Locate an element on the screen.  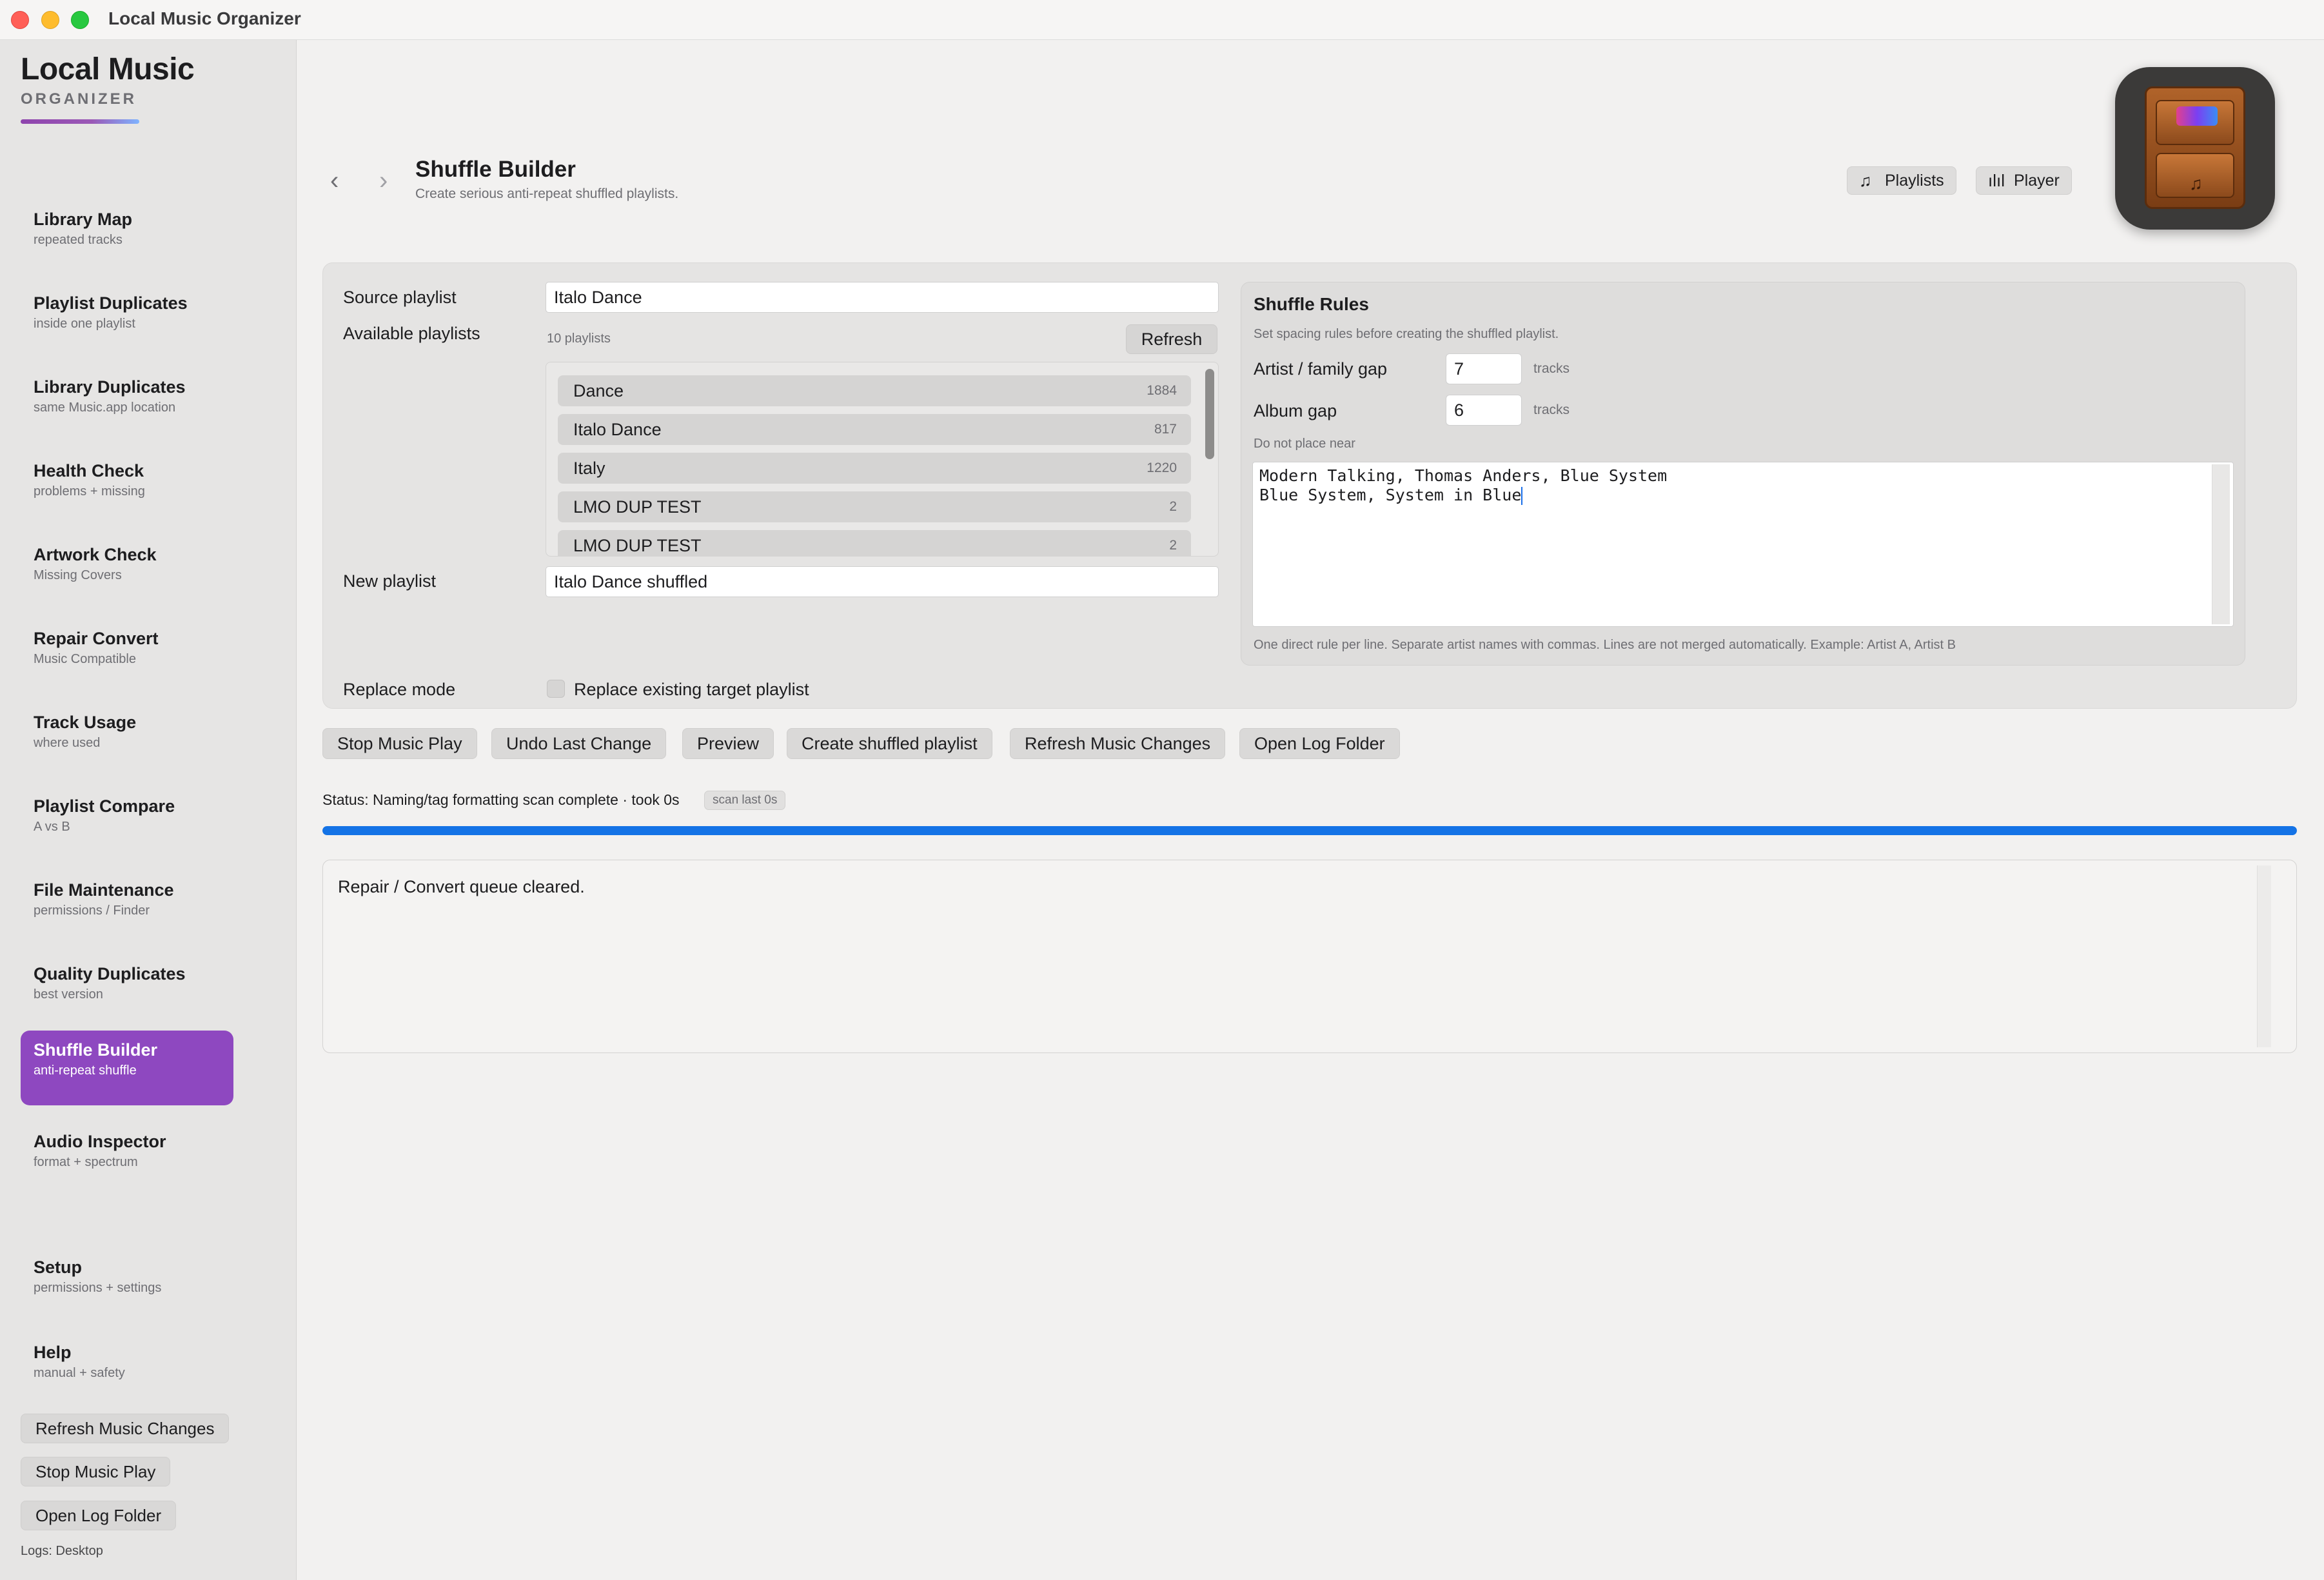
sidebar-item-label: Setup is located at coordinates (58, 1267).